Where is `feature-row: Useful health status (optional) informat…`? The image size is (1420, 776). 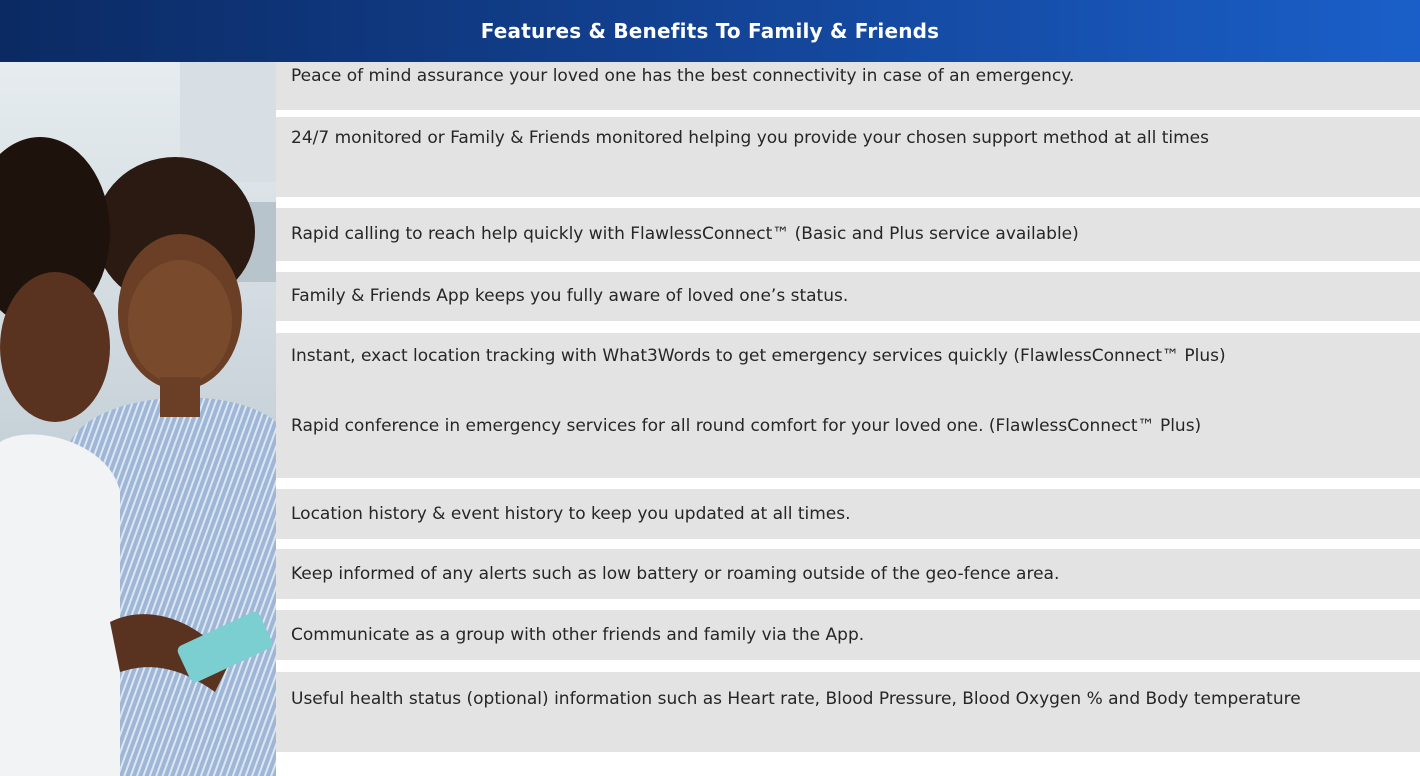 feature-row: Useful health status (optional) informat… is located at coordinates (848, 712).